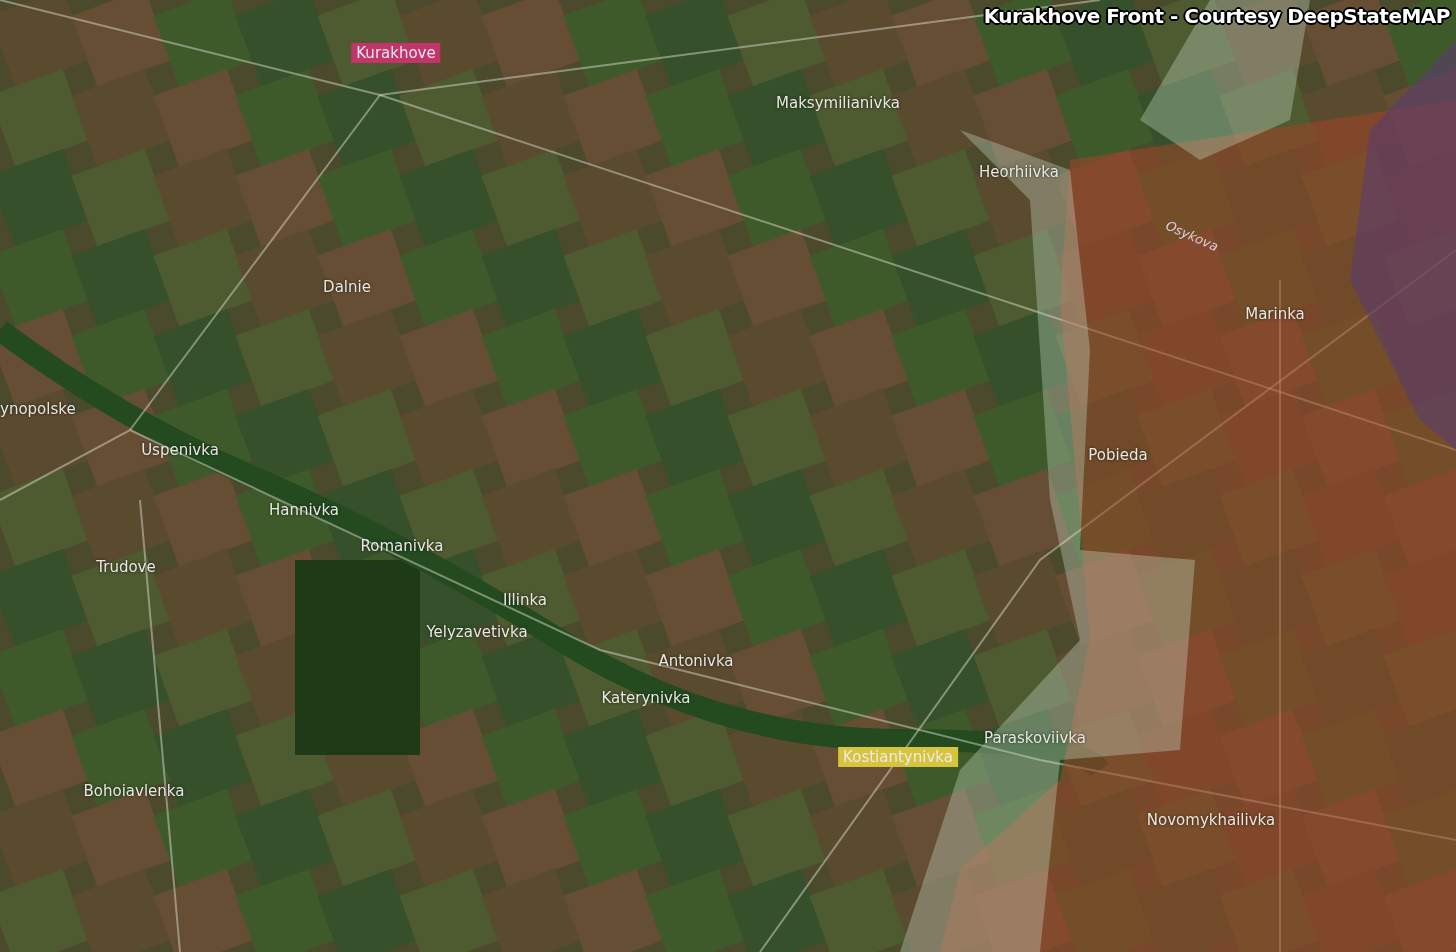 This screenshot has height=952, width=1456. Describe the element at coordinates (1035, 738) in the screenshot. I see `town-label: Paraskoviivka` at that location.